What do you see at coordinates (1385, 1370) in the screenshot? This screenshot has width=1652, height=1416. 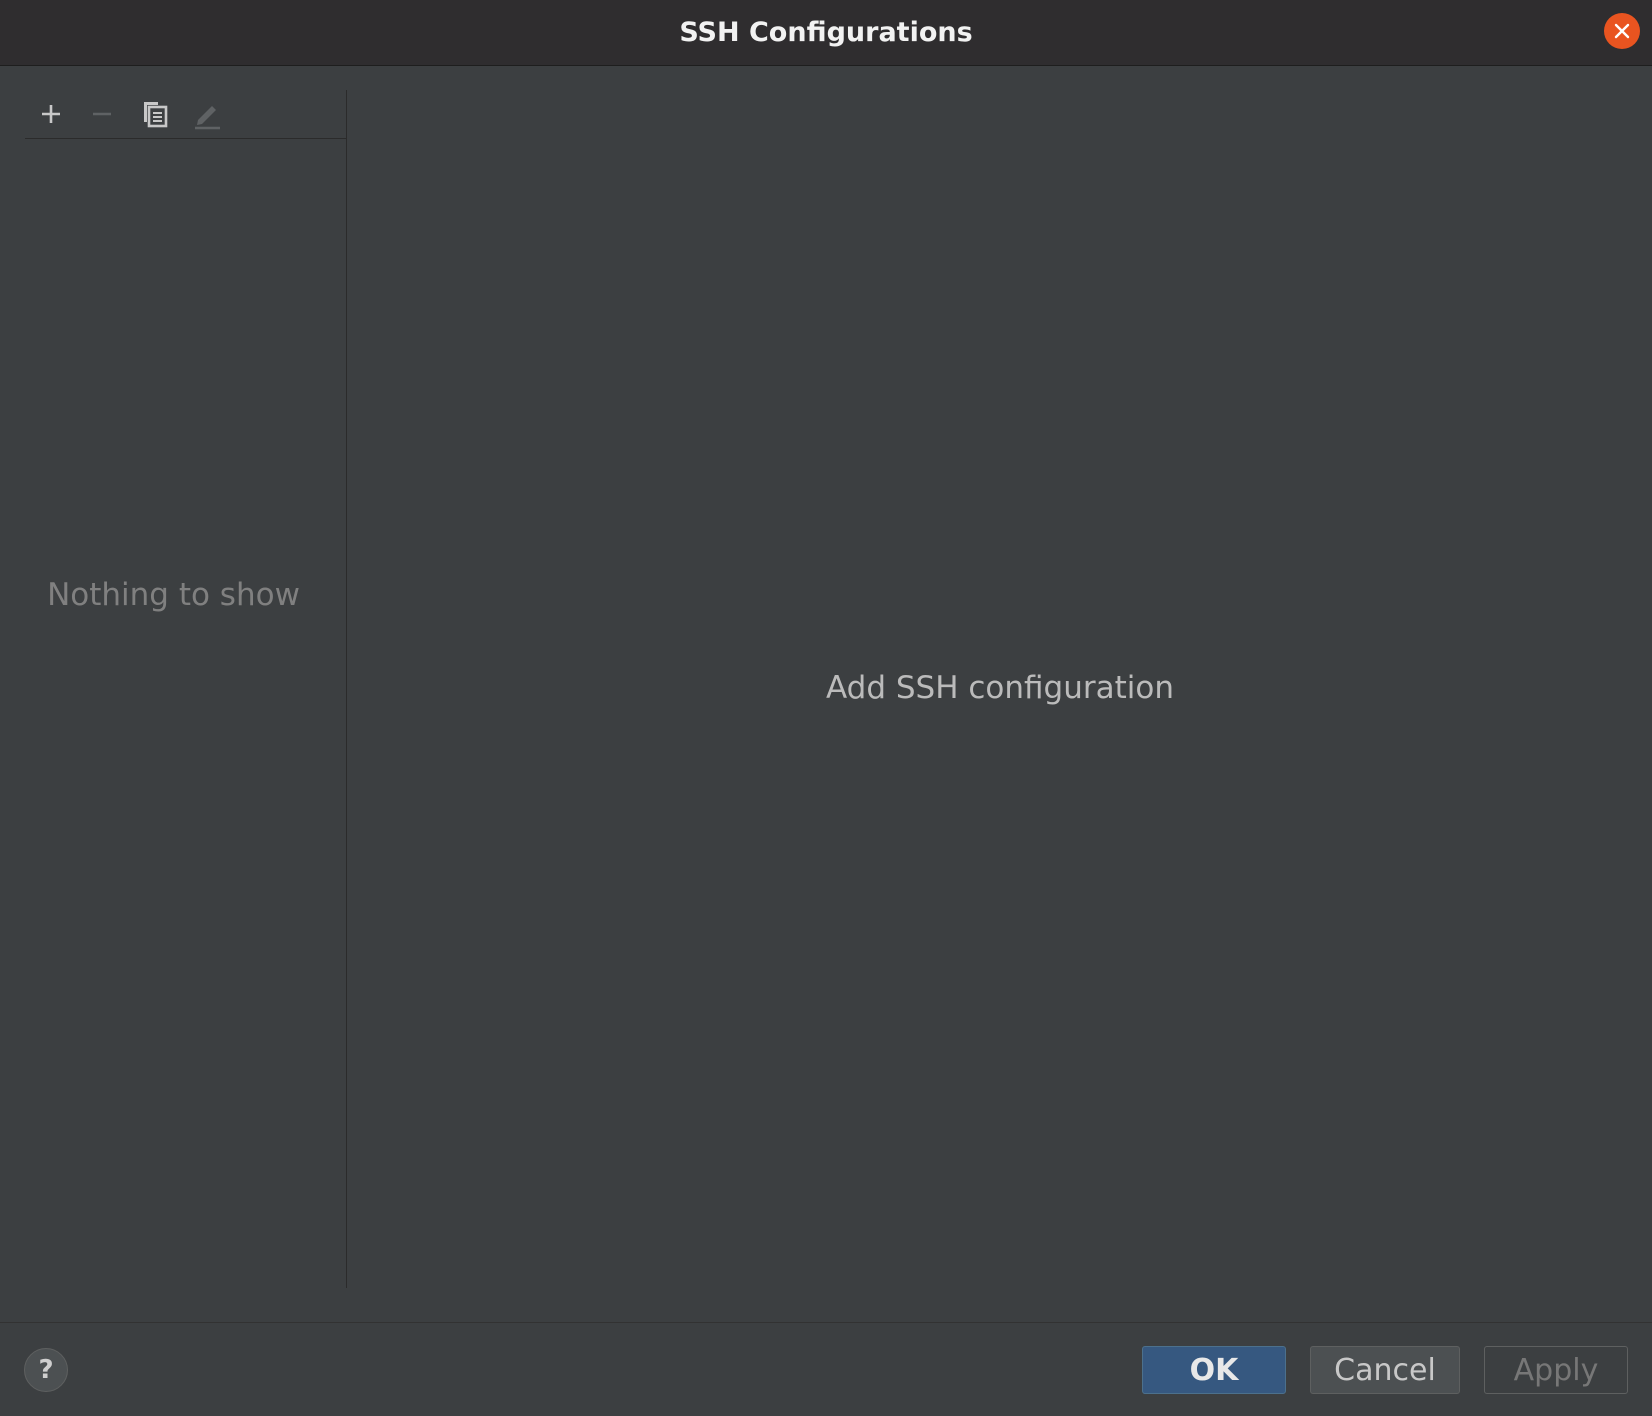 I see `cancel-button: Cancel` at bounding box center [1385, 1370].